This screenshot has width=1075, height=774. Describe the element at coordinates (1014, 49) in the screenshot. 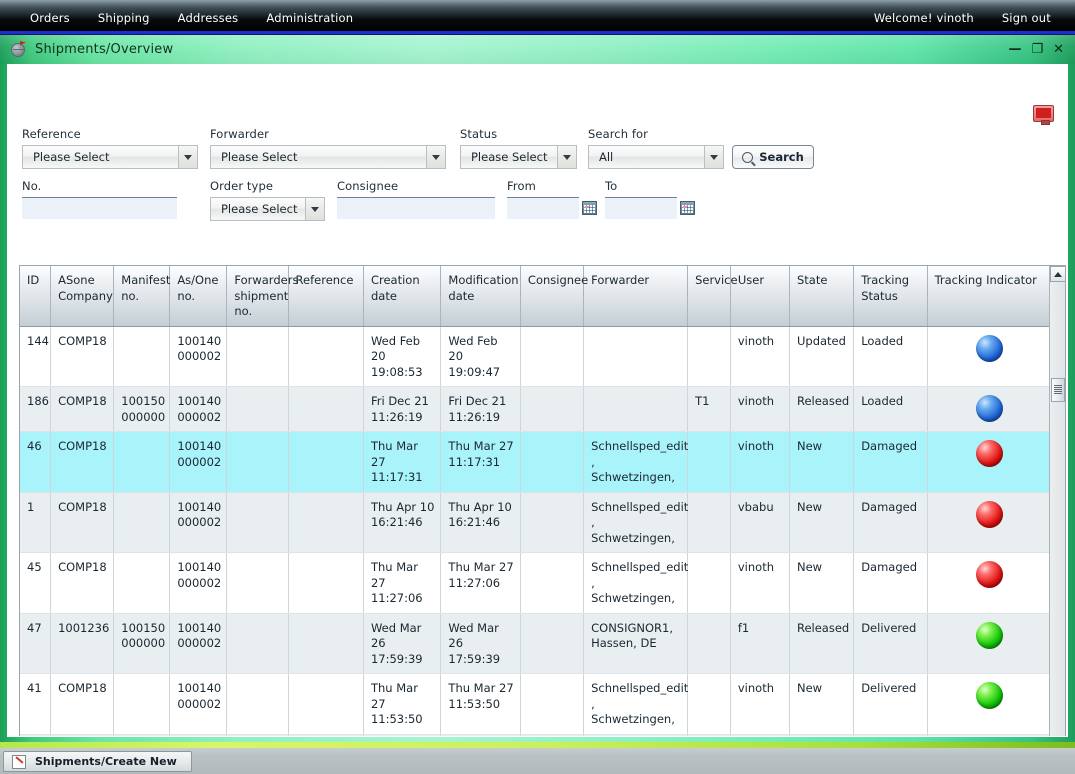

I see `minimize-icon: —` at that location.